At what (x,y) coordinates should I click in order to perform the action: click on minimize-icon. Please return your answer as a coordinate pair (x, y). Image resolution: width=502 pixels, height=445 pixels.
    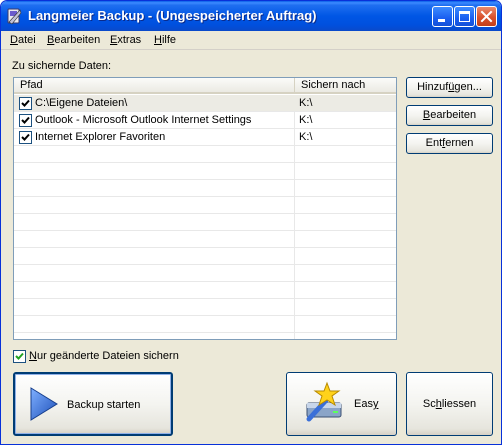
    Looking at the image, I should click on (441, 20).